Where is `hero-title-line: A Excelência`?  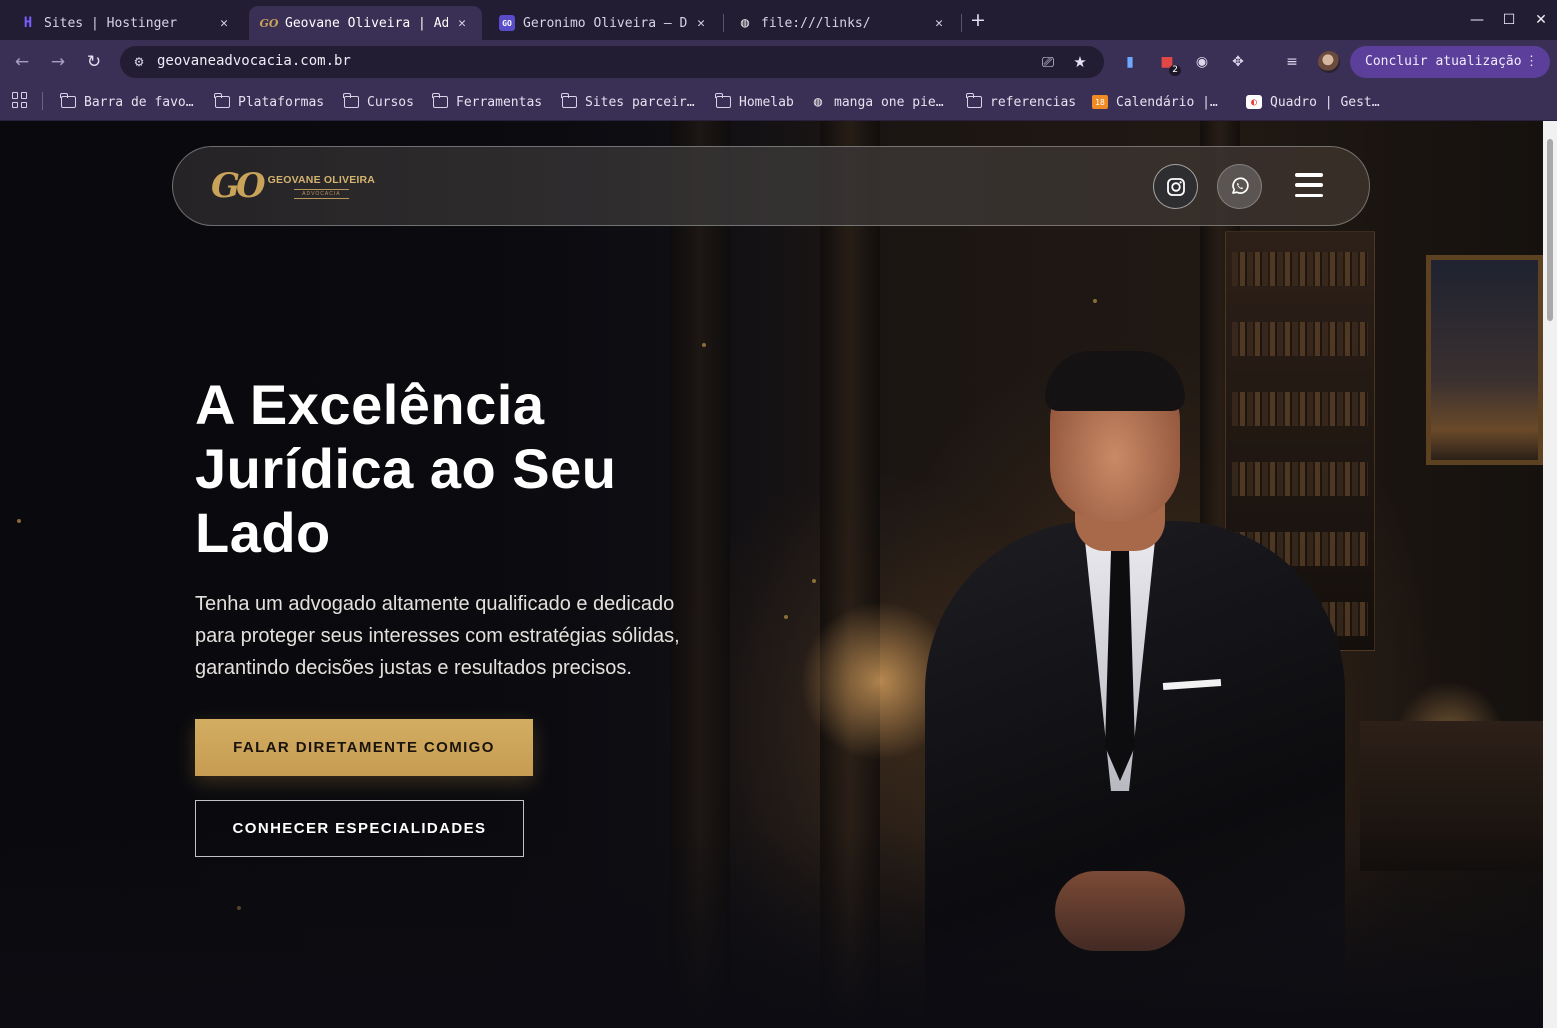 hero-title-line: A Excelência is located at coordinates (370, 404).